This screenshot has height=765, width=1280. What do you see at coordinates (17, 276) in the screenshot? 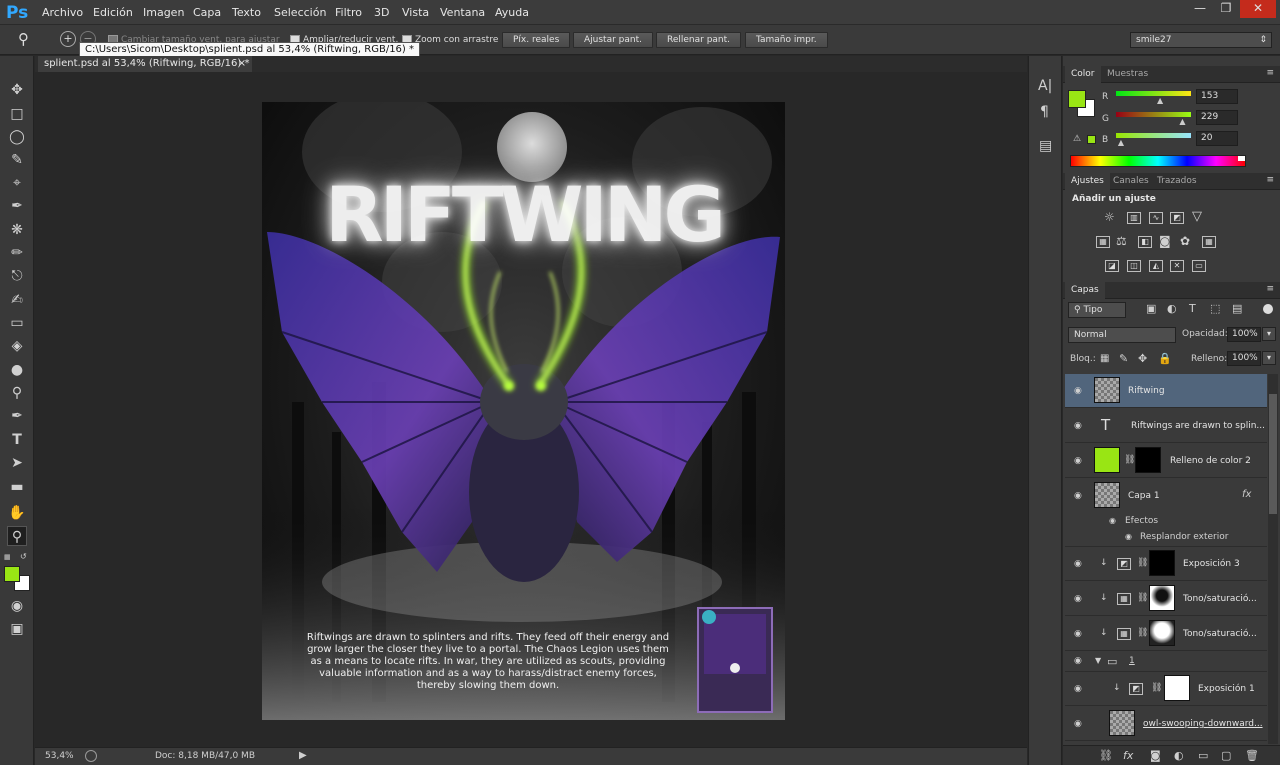
I see `clone-stamp-tool-icon: ⎋` at bounding box center [17, 276].